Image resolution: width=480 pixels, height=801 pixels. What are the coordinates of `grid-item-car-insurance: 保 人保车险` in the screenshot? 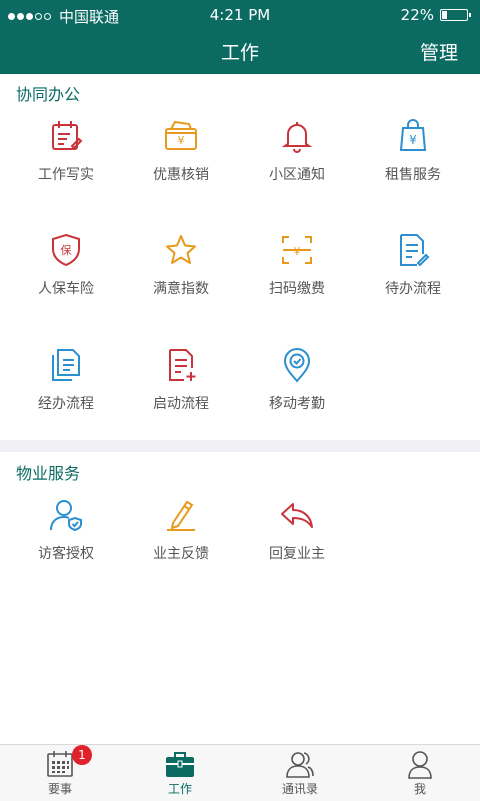 It's located at (66, 265).